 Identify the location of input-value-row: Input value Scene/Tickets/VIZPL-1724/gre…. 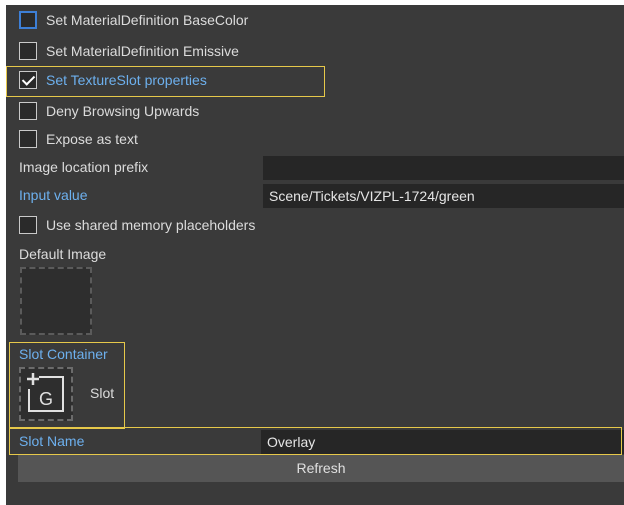
(315, 195).